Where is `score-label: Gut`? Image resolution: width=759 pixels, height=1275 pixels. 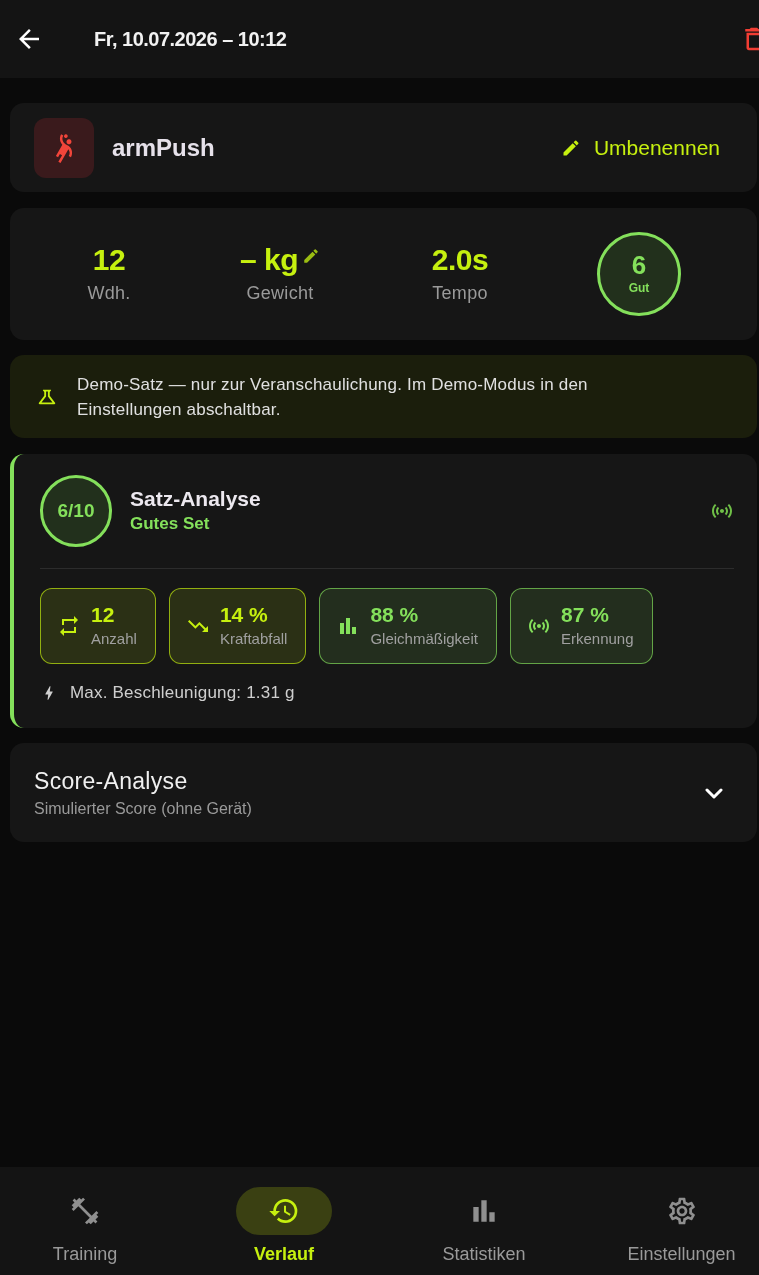 score-label: Gut is located at coordinates (639, 288).